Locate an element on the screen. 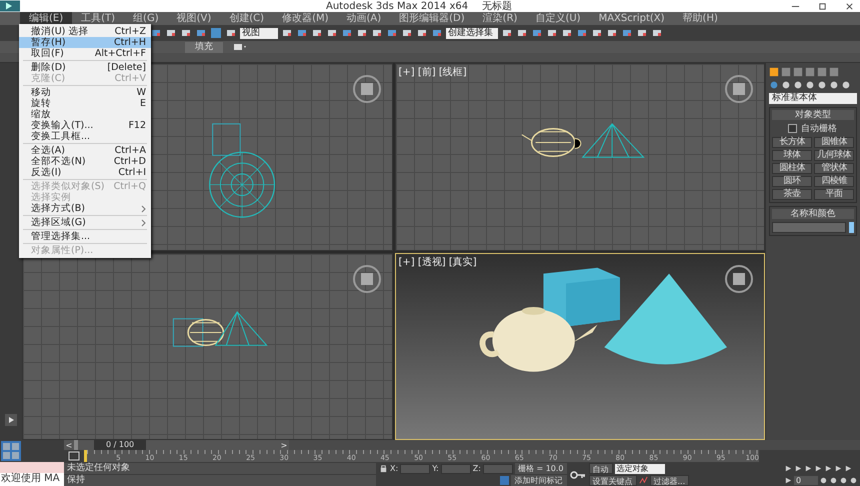 Image resolution: width=860 pixels, height=486 pixels. category-dropdown: 标准基本体 is located at coordinates (813, 98).